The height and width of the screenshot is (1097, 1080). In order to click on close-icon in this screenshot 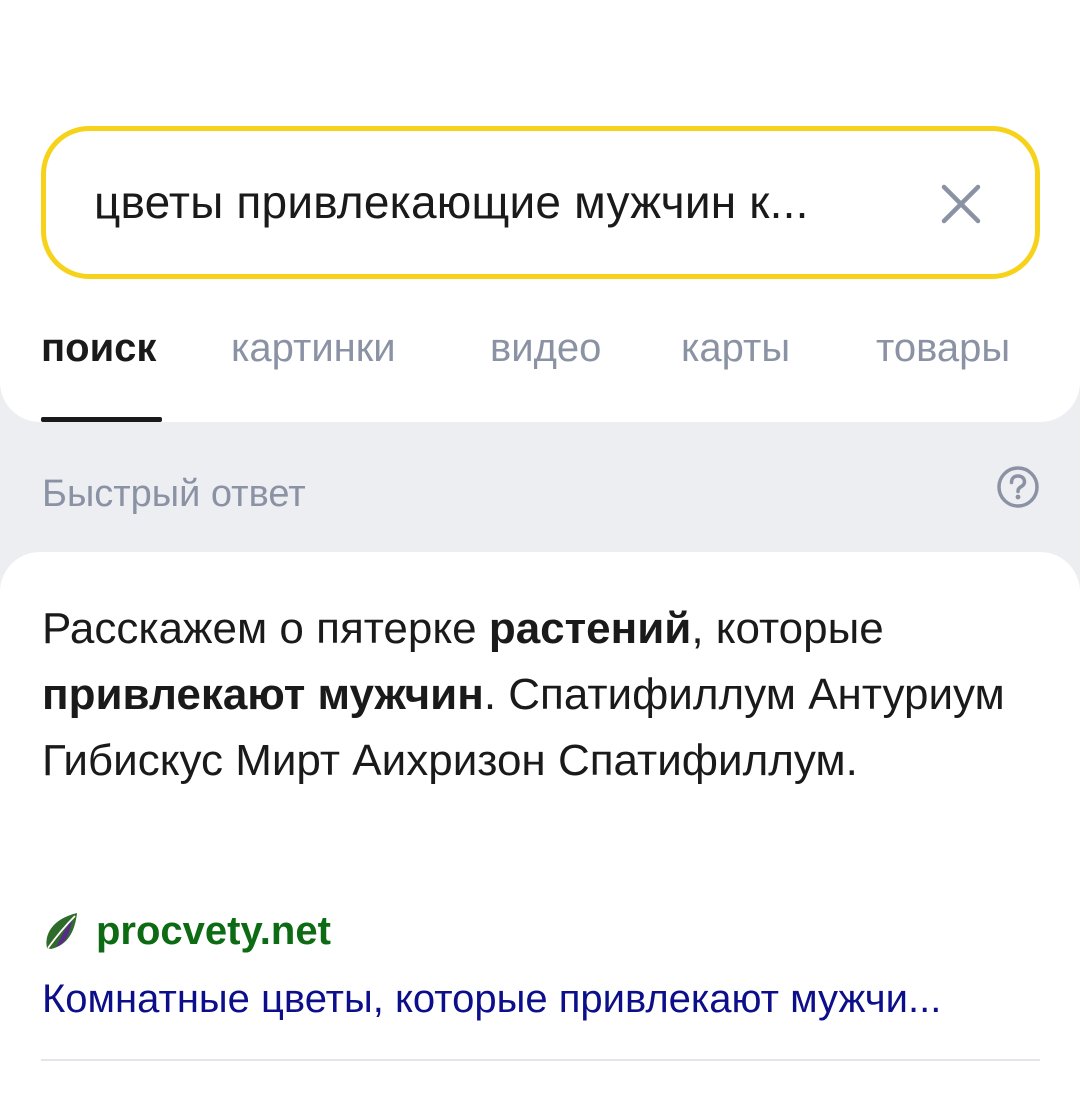, I will do `click(961, 204)`.